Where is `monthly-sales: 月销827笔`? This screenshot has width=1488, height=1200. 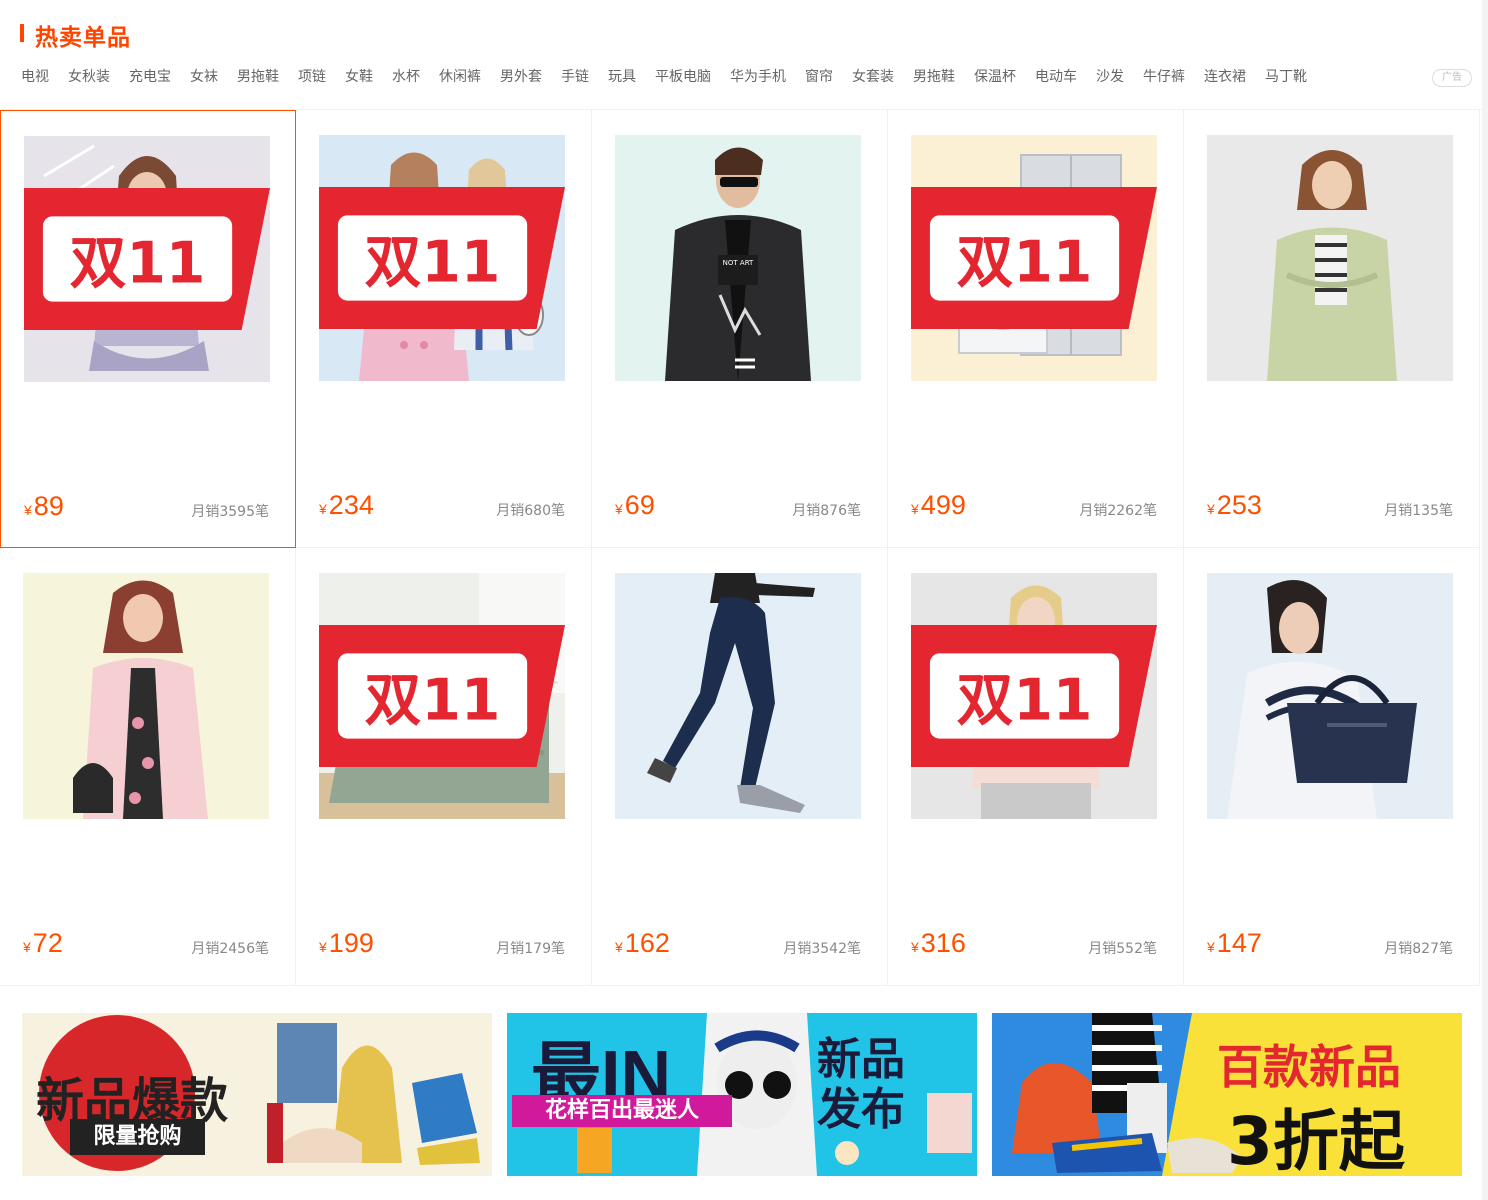
monthly-sales: 月销827笔 is located at coordinates (1418, 949).